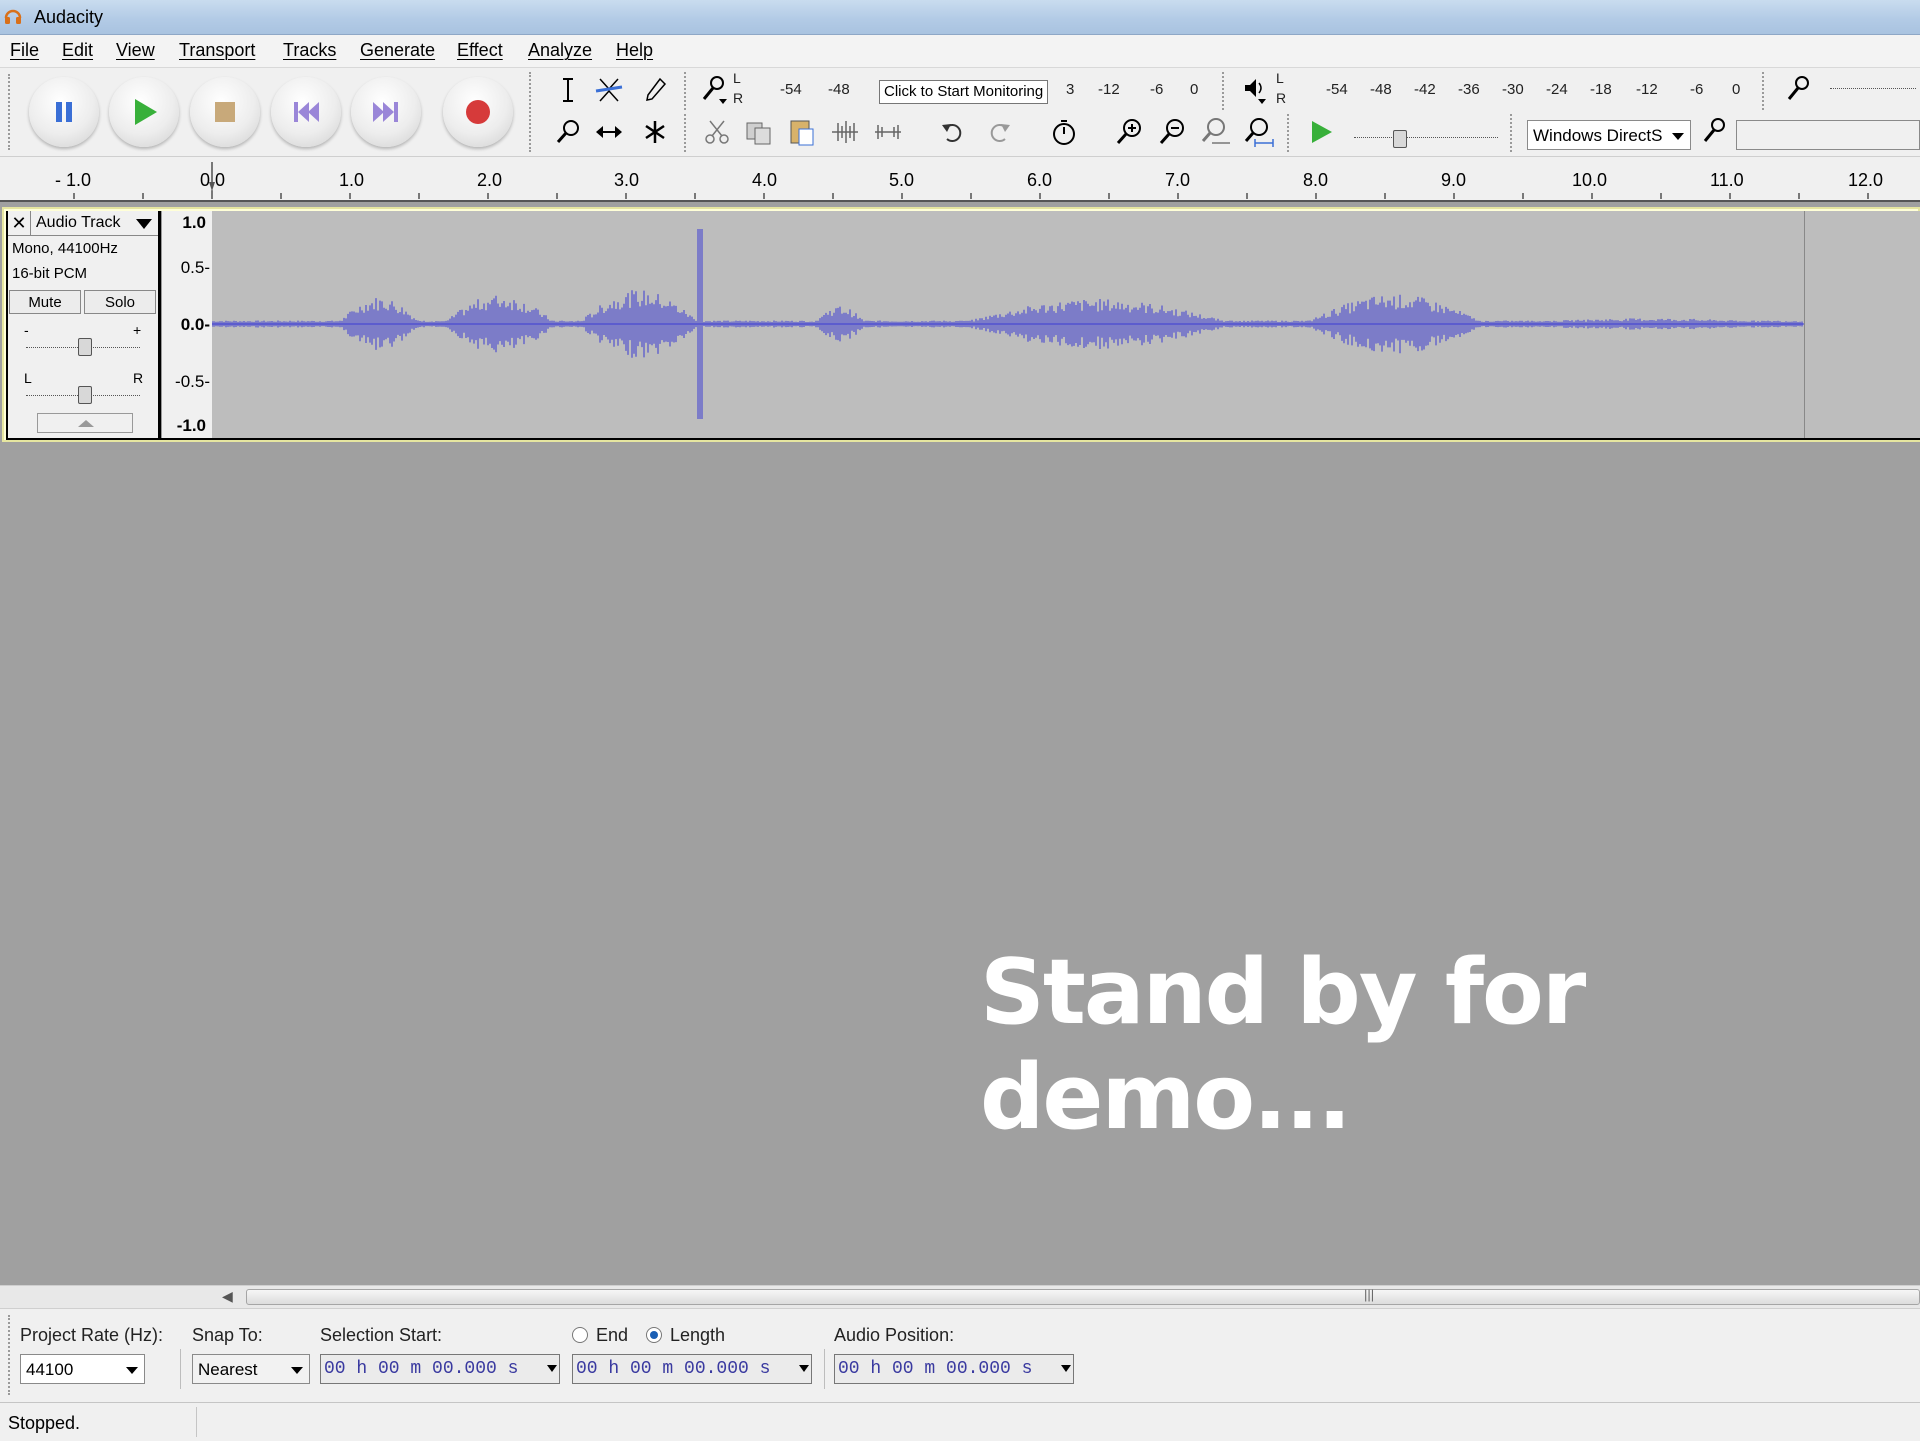 This screenshot has height=1441, width=1920. Describe the element at coordinates (802, 132) in the screenshot. I see `paste-button` at that location.